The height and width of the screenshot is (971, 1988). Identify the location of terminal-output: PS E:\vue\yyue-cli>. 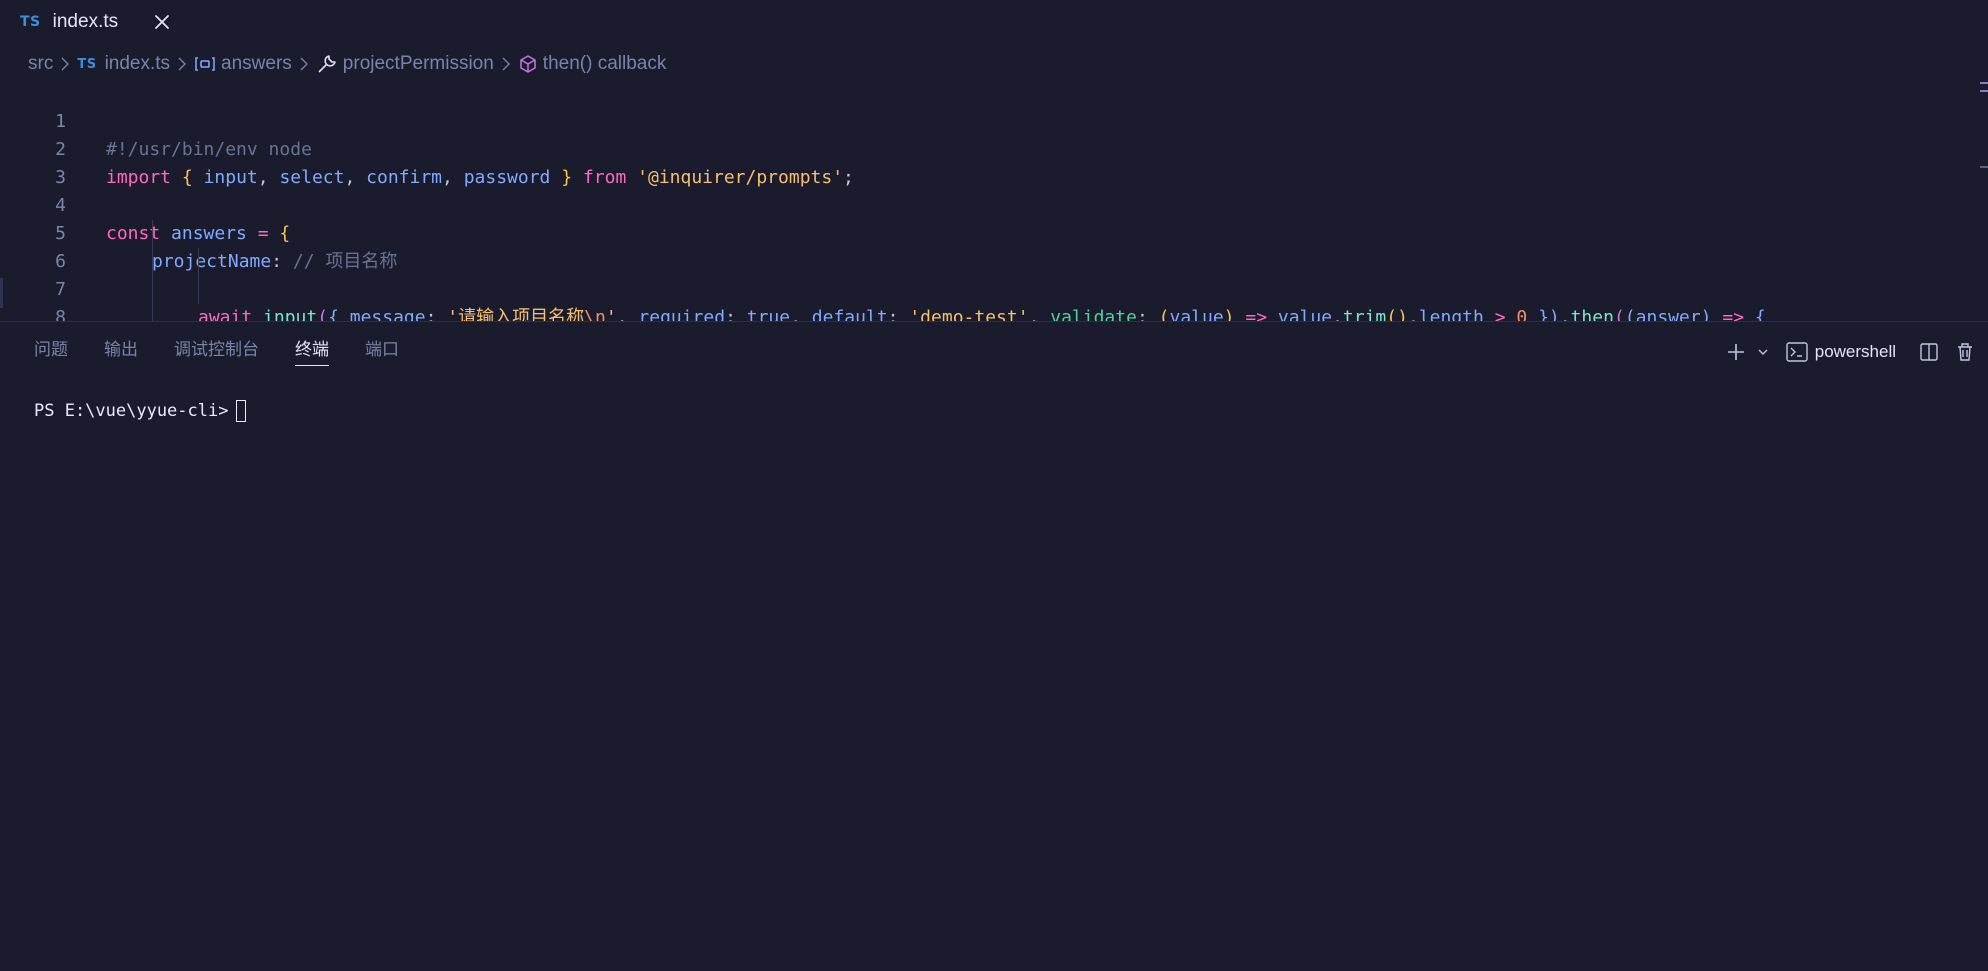
(140, 411).